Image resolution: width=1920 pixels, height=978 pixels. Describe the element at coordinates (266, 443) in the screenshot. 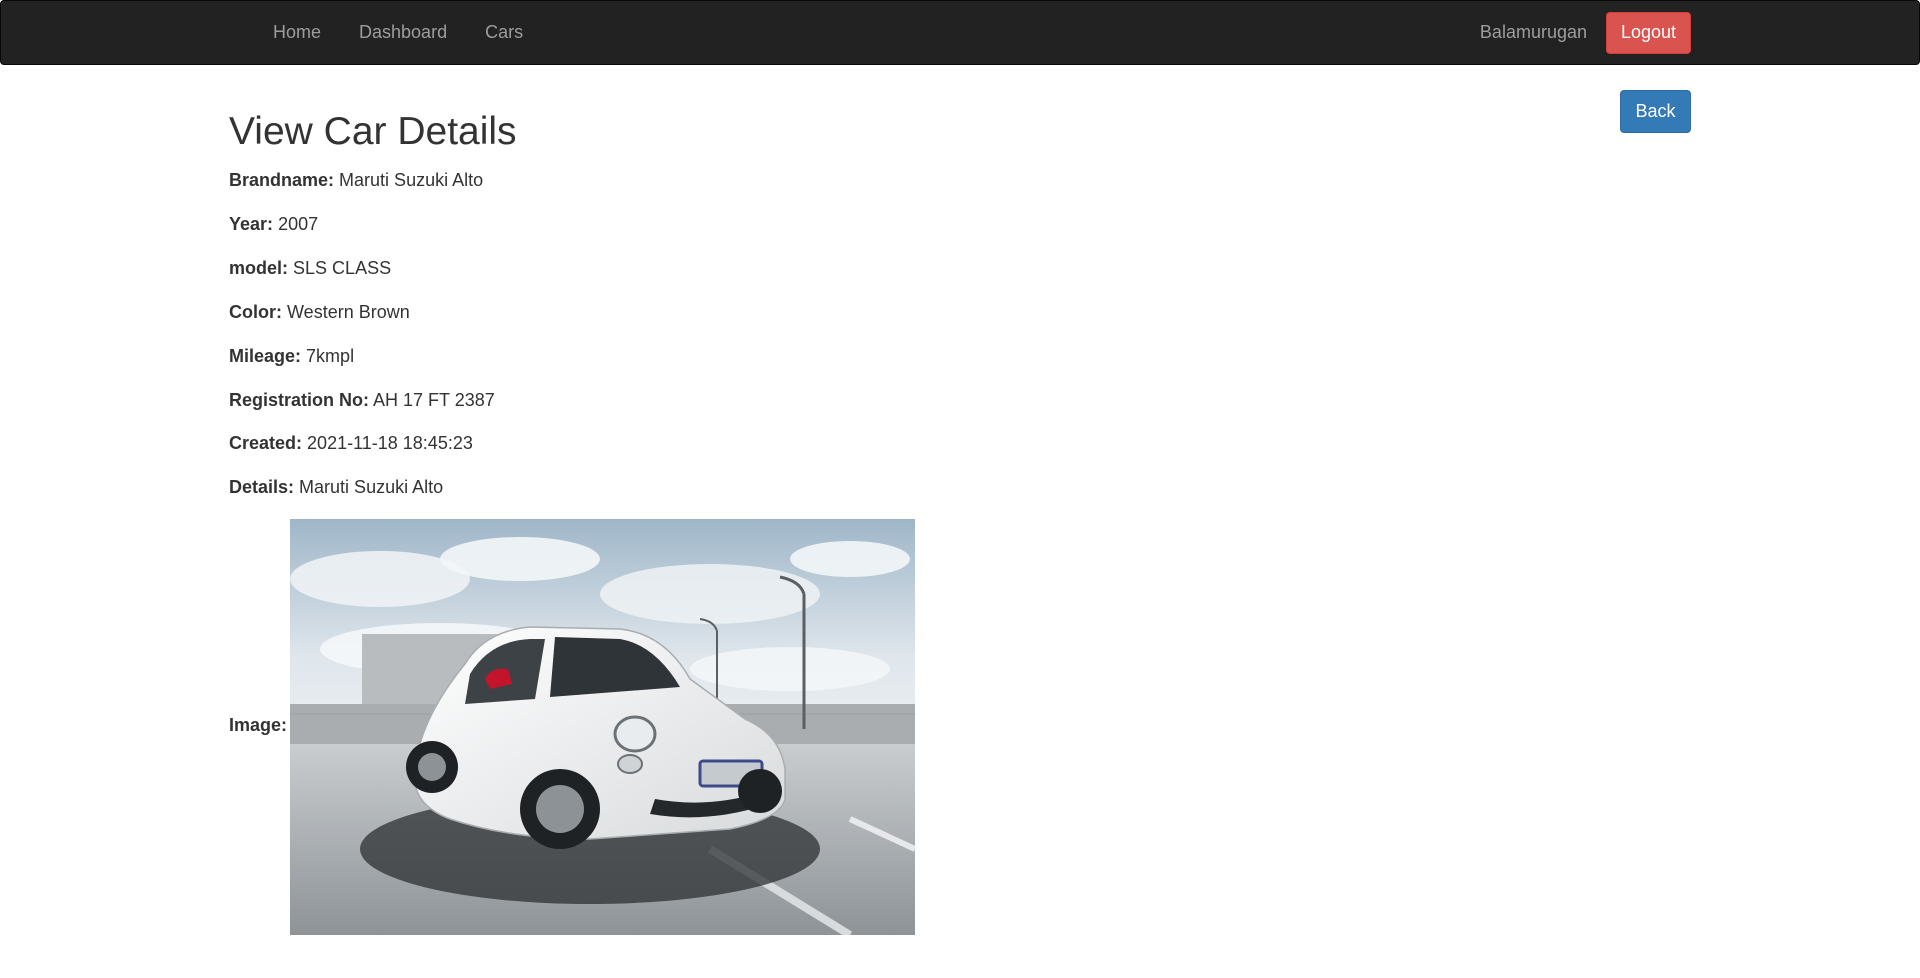

I see `detail-label: Created:` at that location.